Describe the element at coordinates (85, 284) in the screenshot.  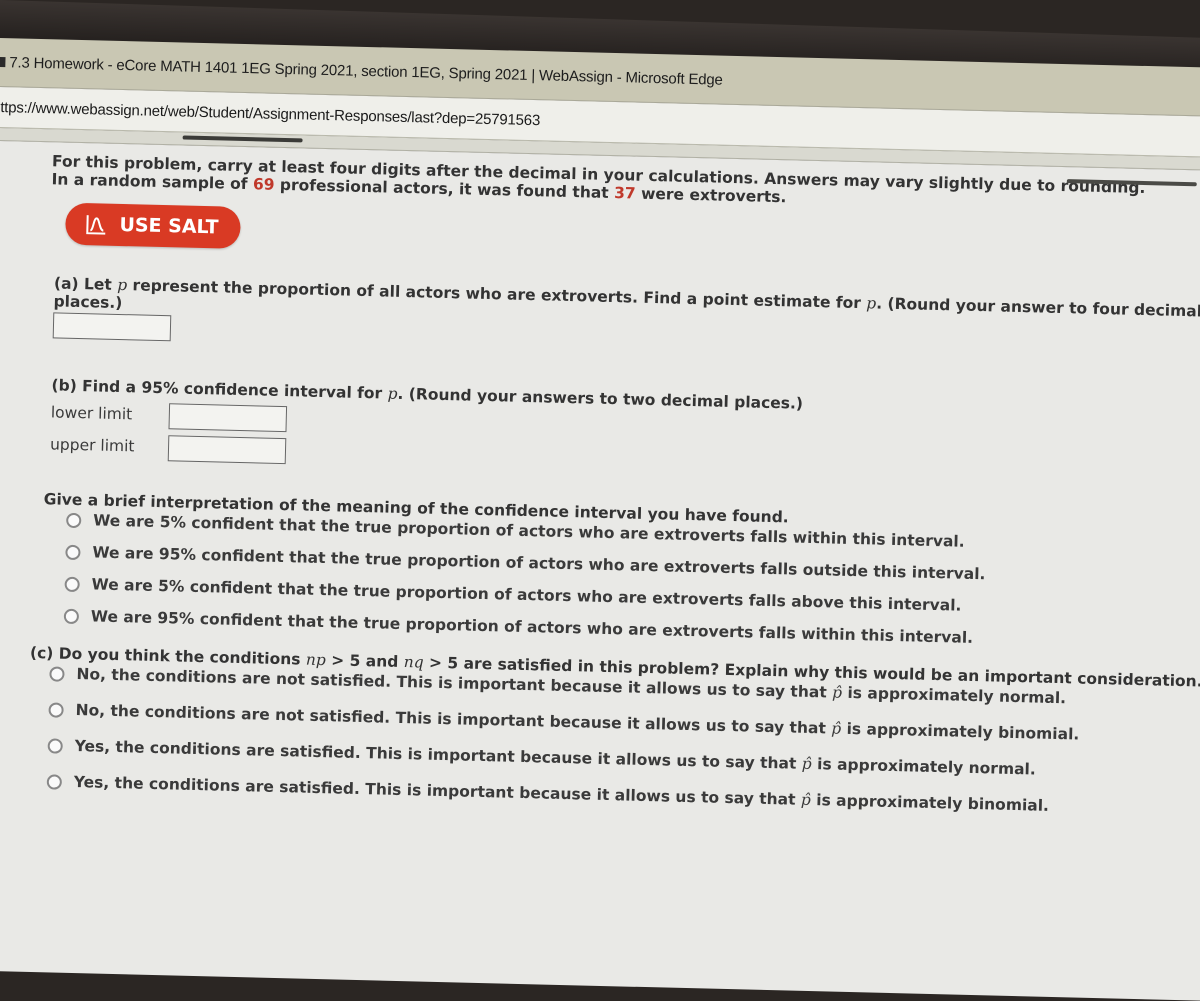
I see `part-a-prefix: (a) Let` at that location.